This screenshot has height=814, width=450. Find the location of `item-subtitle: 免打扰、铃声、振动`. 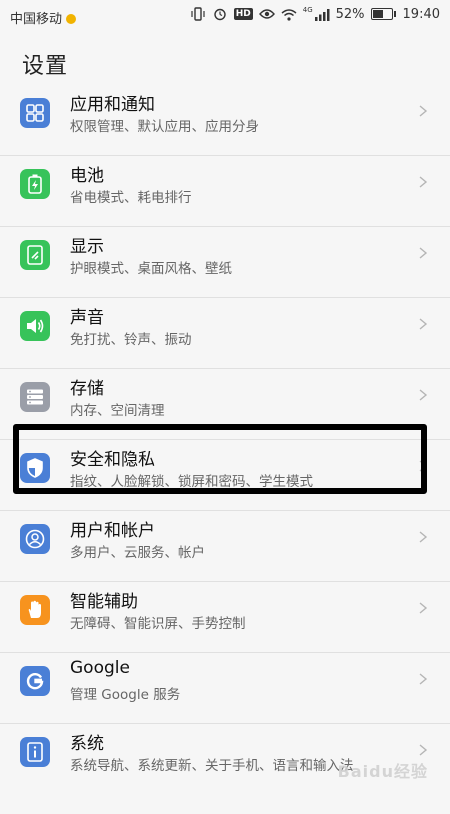

item-subtitle: 免打扰、铃声、振动 is located at coordinates (131, 340).